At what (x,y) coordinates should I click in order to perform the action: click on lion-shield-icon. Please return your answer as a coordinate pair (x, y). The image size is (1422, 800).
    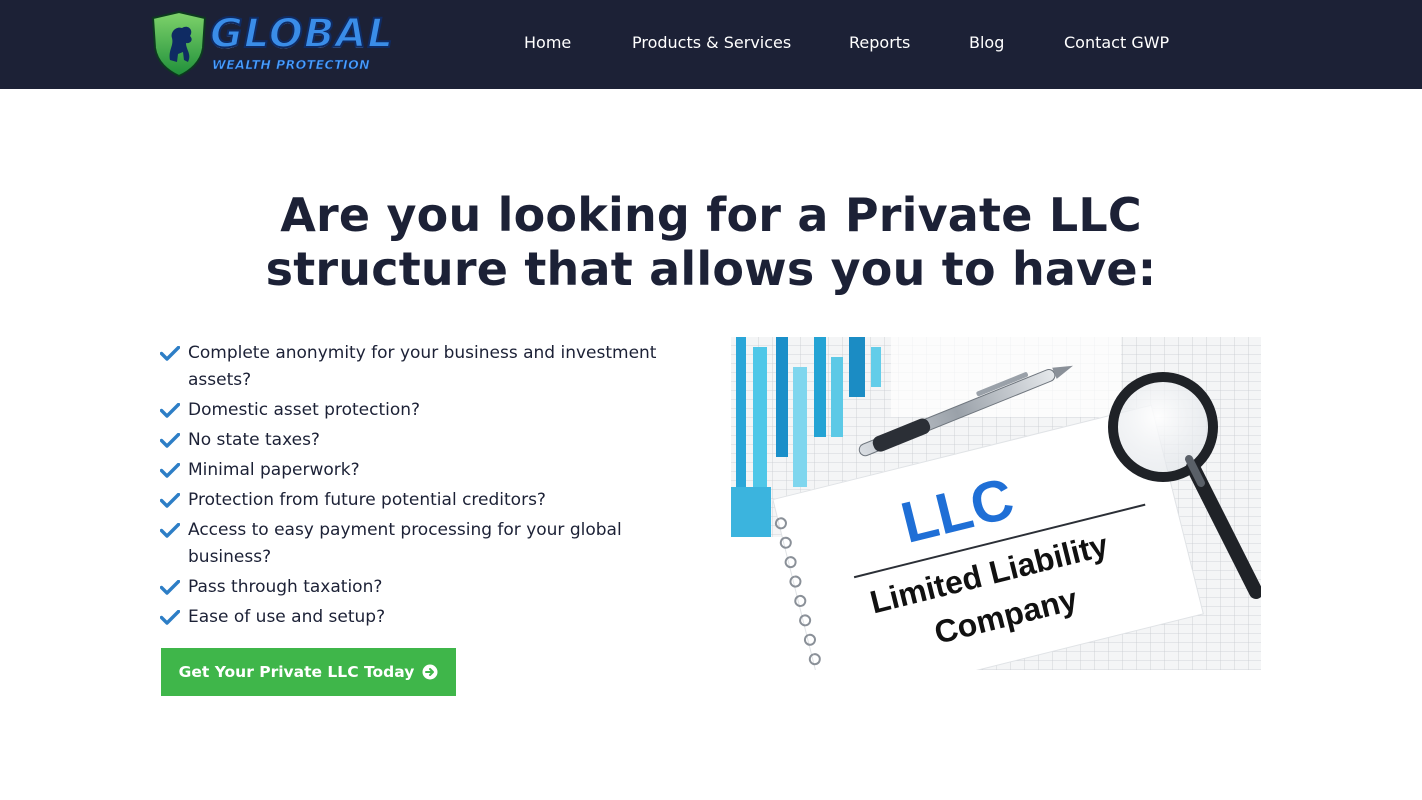
    Looking at the image, I should click on (179, 44).